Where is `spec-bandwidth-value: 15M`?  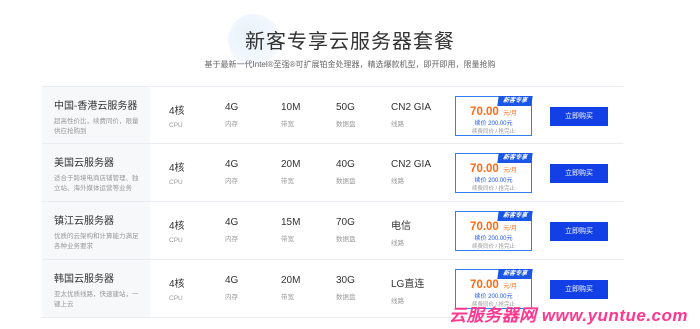
spec-bandwidth-value: 15M is located at coordinates (291, 222).